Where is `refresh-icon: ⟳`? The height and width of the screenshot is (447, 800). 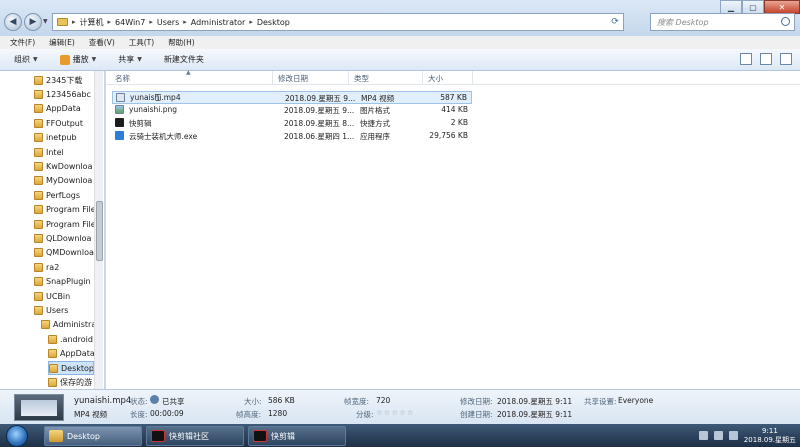 refresh-icon: ⟳ is located at coordinates (615, 22).